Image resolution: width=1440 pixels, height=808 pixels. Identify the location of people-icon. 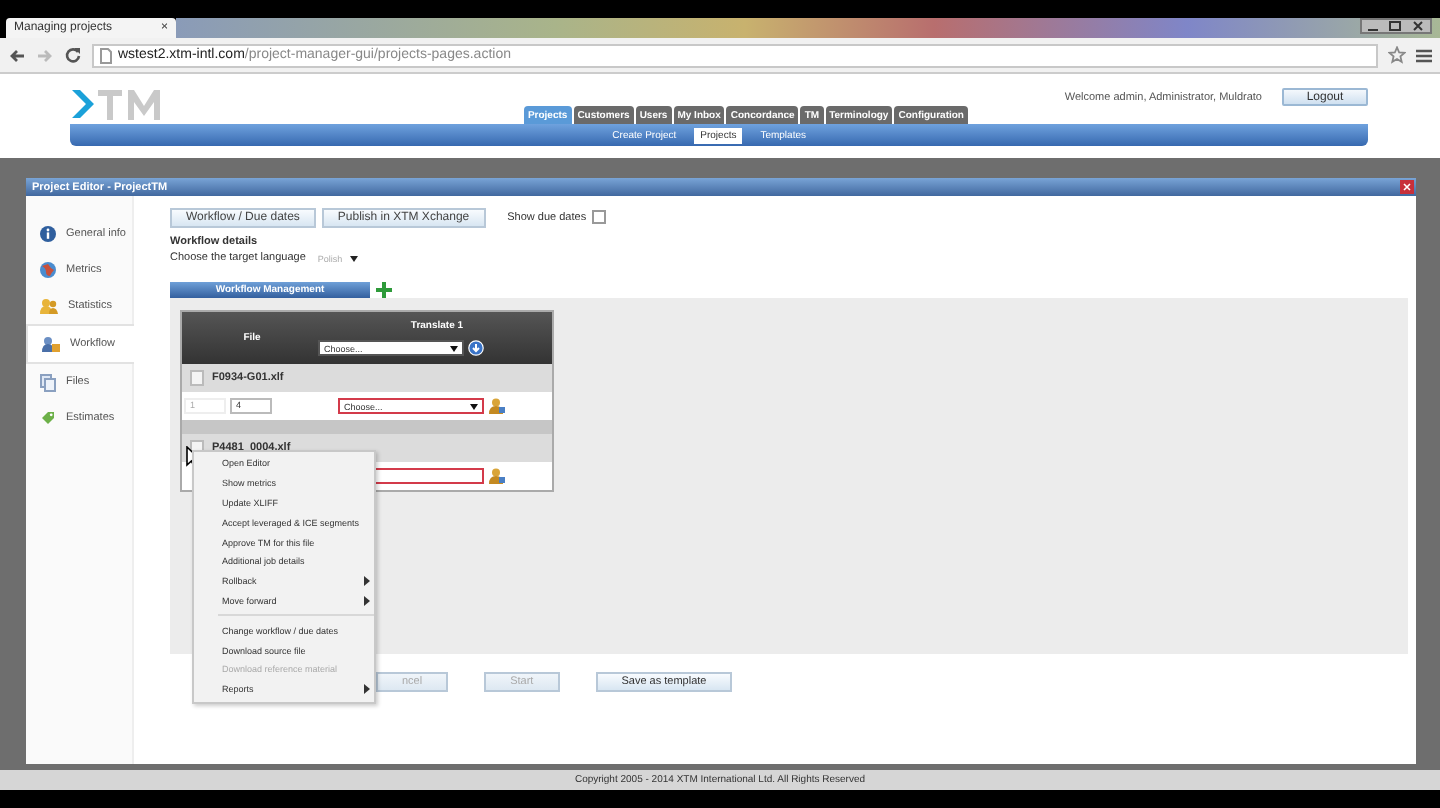
(49, 306).